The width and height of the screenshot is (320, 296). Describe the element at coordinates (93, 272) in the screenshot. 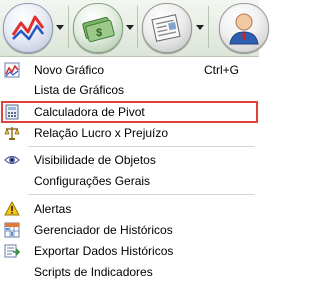

I see `menu-item-label: Scripts de Indicadores` at that location.